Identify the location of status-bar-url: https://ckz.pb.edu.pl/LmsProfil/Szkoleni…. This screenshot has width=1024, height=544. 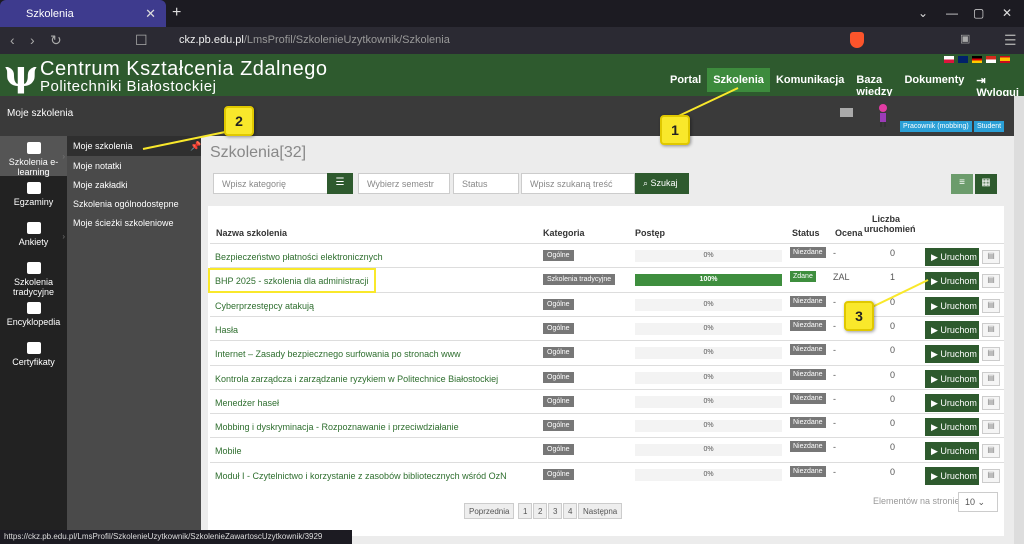
(176, 537).